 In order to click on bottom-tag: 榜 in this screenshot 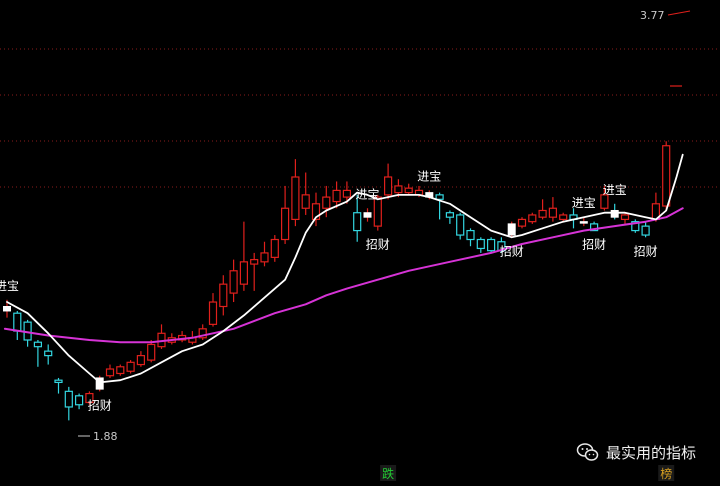, I will do `click(666, 473)`.